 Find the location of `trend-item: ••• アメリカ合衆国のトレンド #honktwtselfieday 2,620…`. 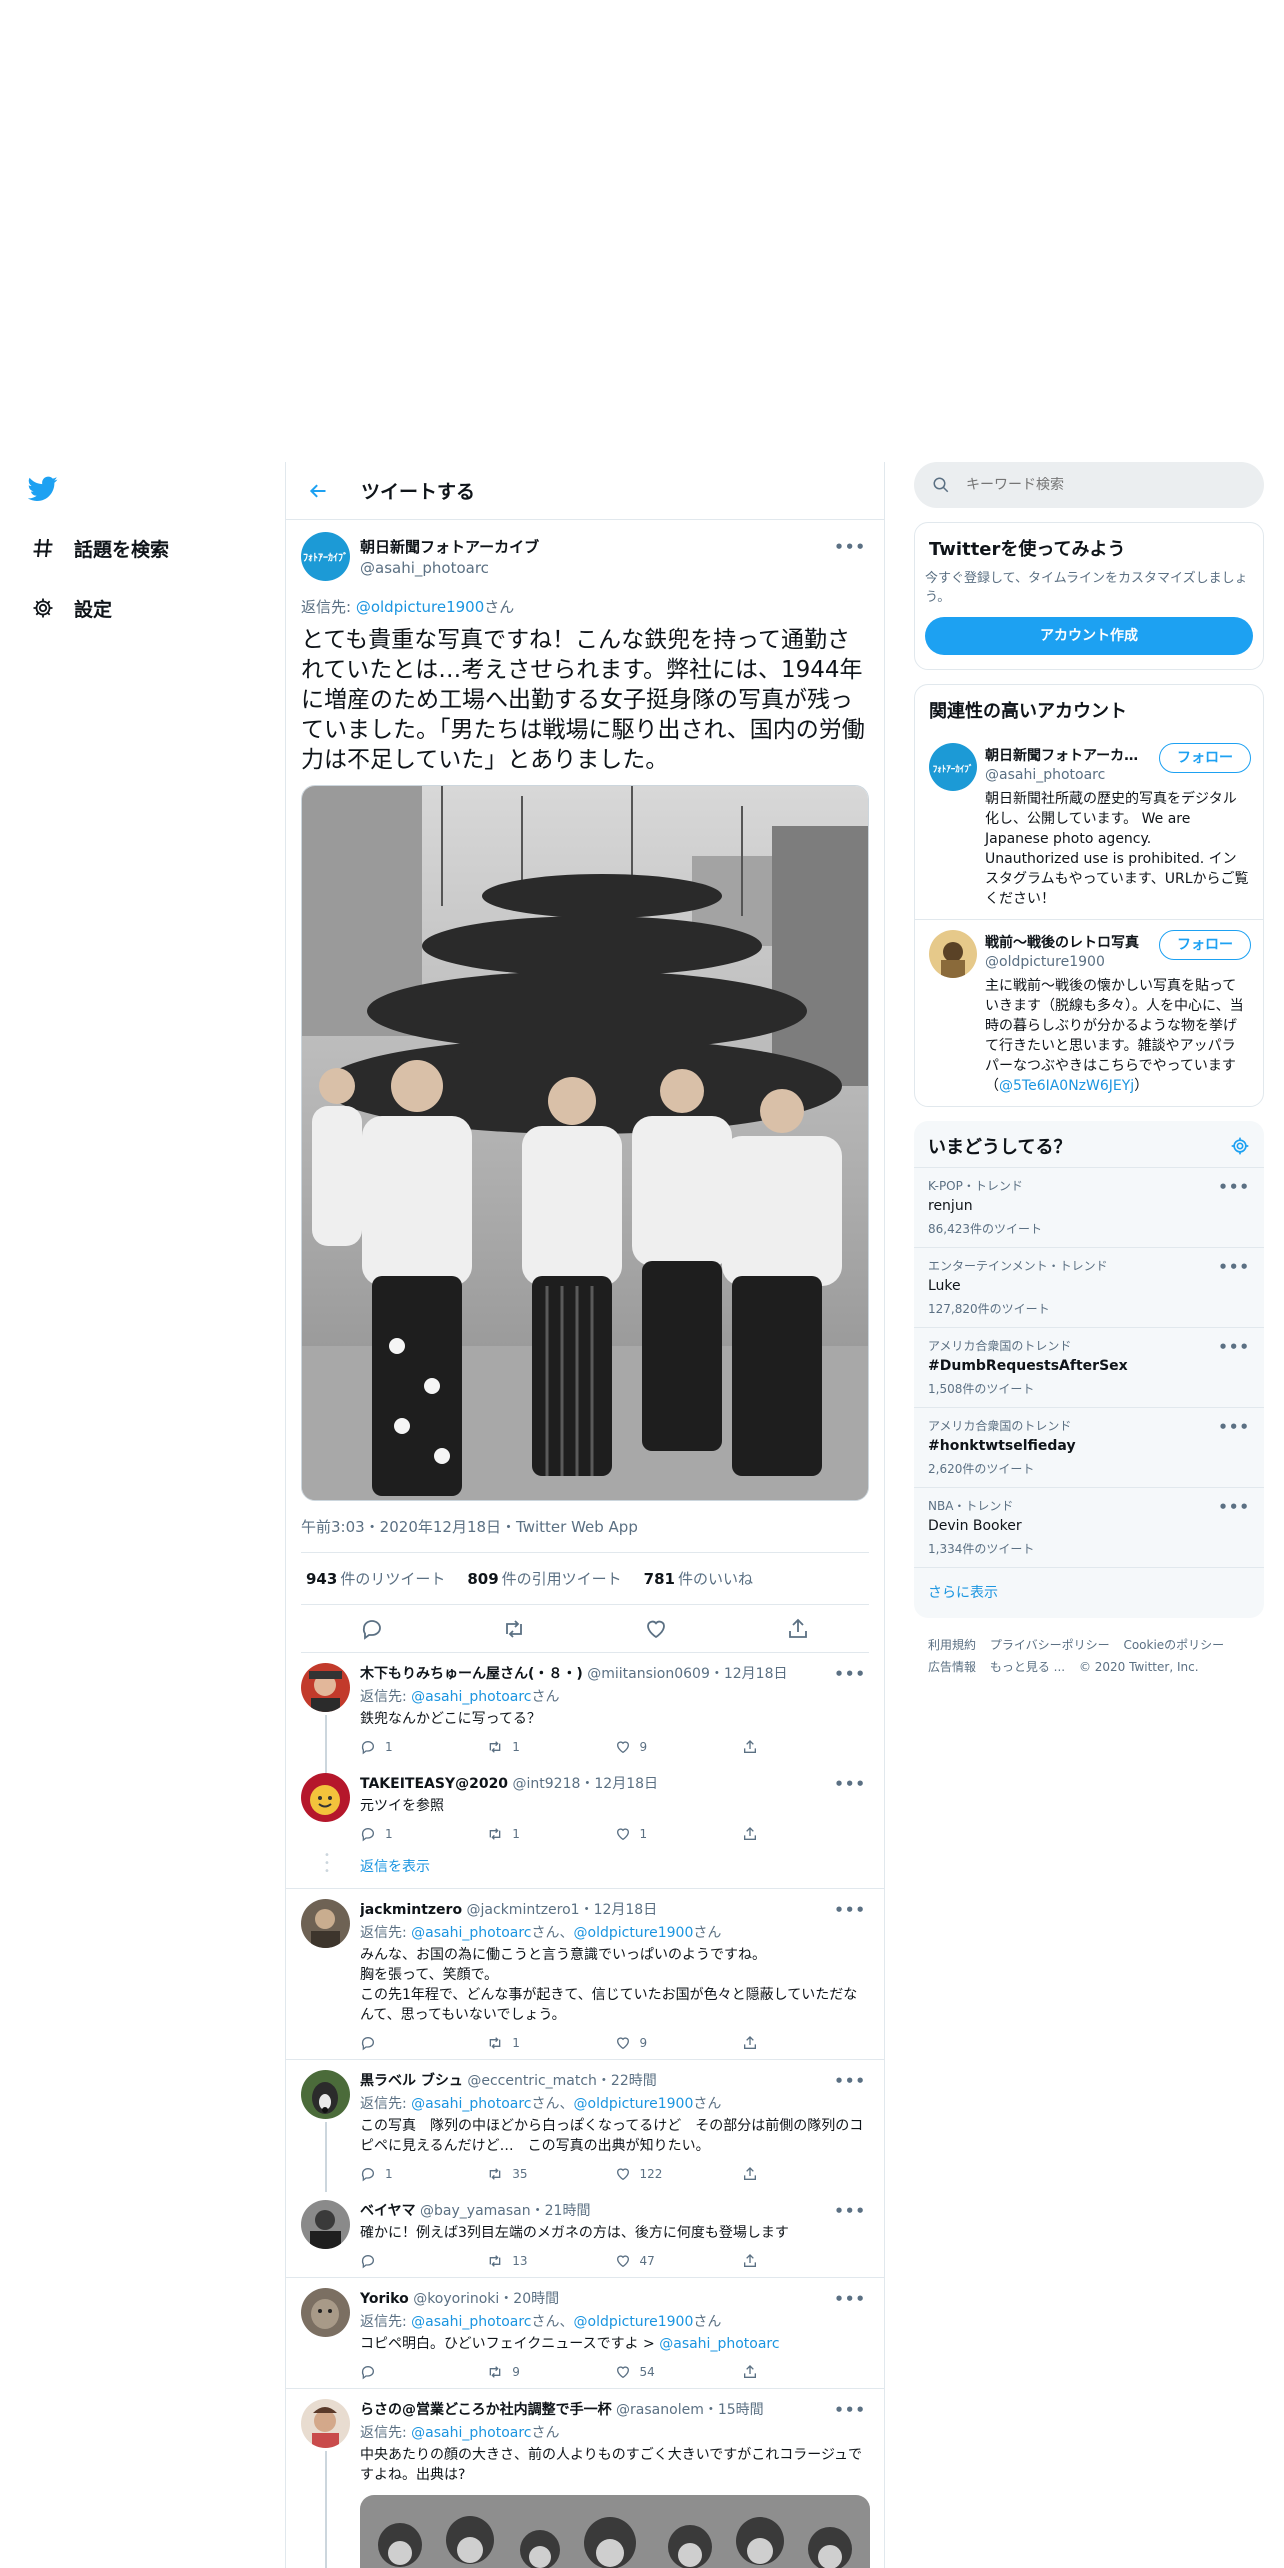

trend-item: ••• アメリカ合衆国のトレンド #honktwtselfieday 2,620… is located at coordinates (1089, 1447).